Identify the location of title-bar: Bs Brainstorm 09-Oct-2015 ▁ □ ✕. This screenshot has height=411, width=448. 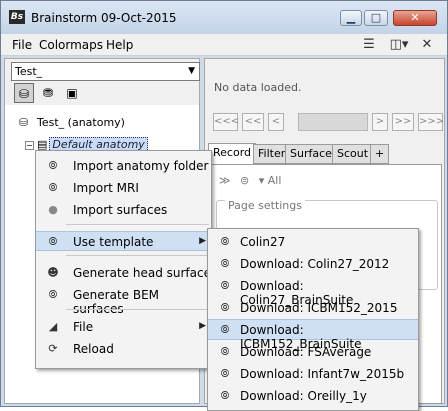
(224, 17).